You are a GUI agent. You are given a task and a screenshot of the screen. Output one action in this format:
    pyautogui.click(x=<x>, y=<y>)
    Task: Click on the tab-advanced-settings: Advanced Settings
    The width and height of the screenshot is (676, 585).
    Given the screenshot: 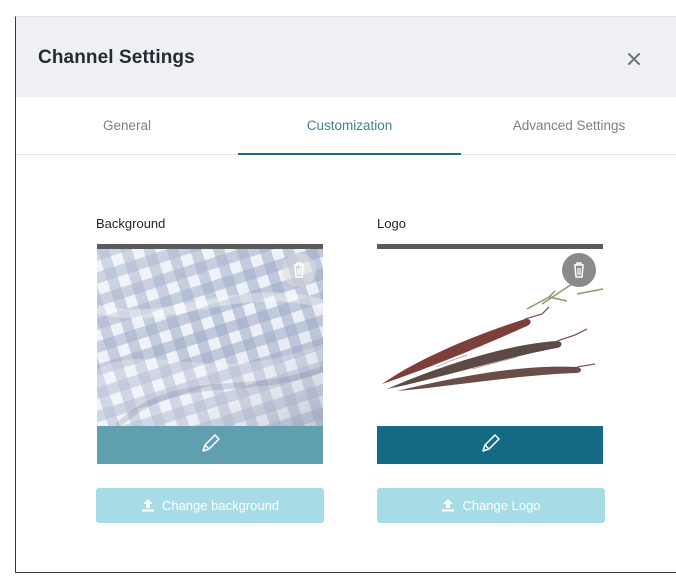 What is the action you would take?
    pyautogui.click(x=569, y=126)
    